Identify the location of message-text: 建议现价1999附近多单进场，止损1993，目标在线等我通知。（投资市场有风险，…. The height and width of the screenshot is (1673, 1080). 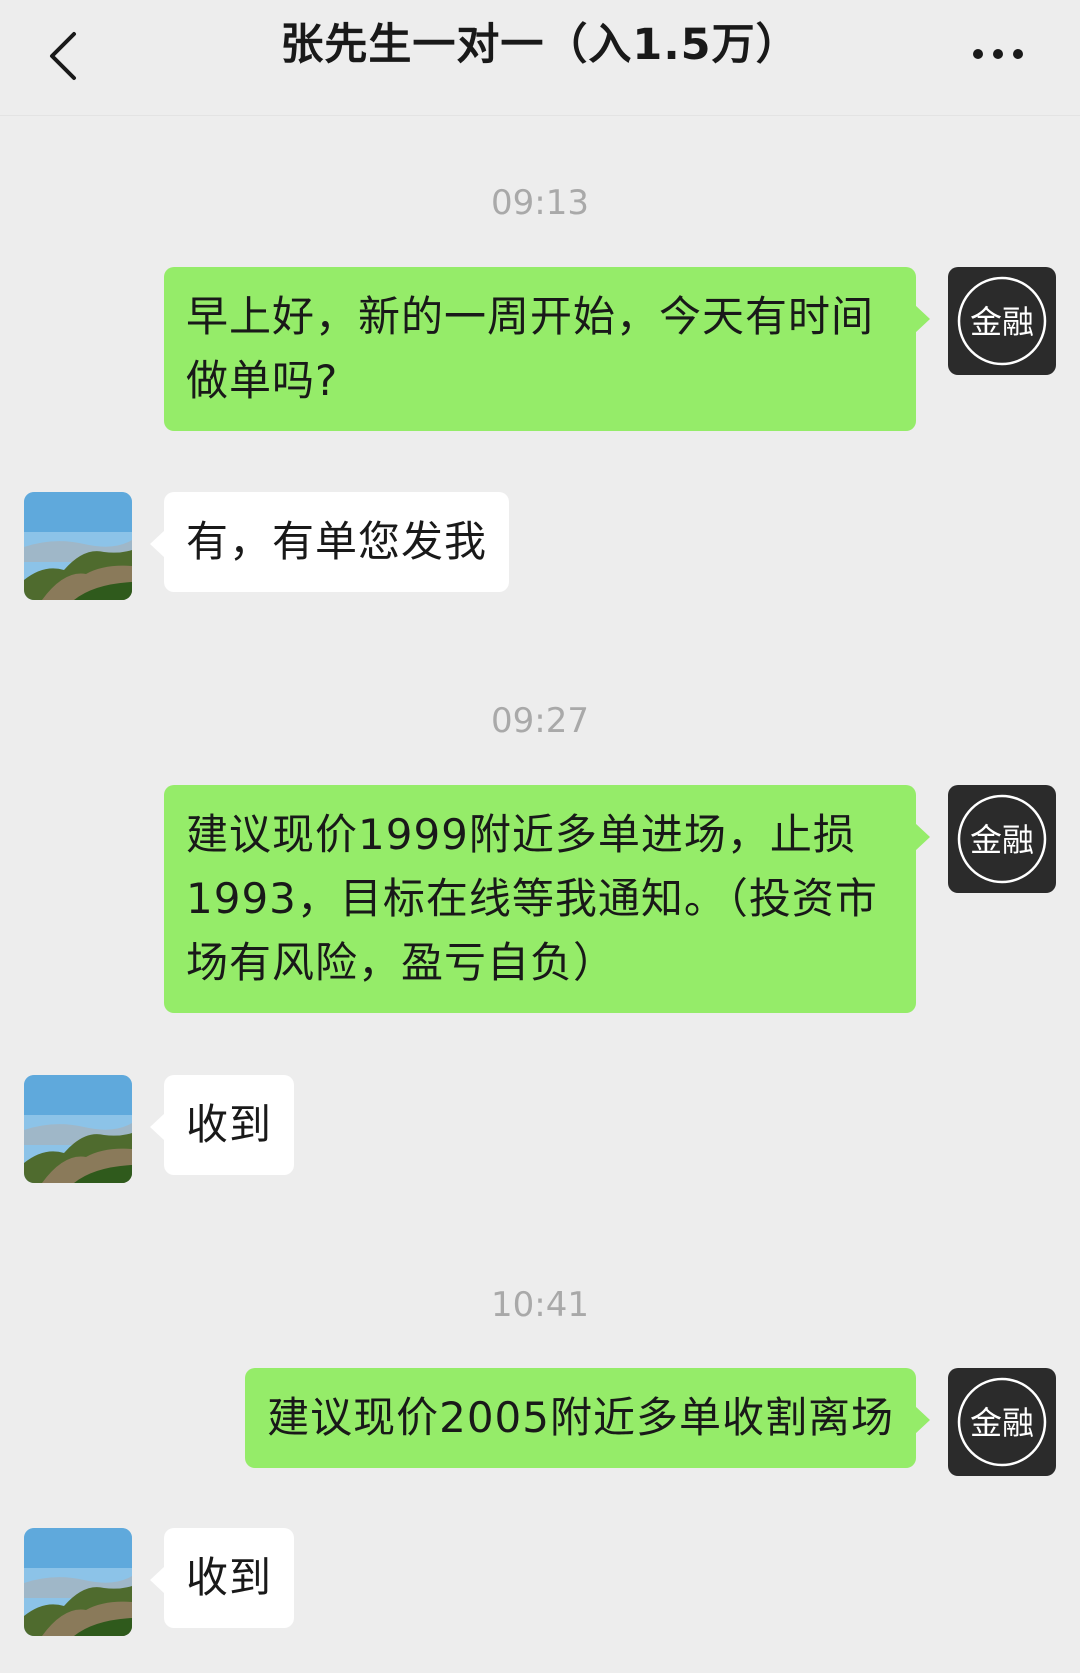
(532, 898).